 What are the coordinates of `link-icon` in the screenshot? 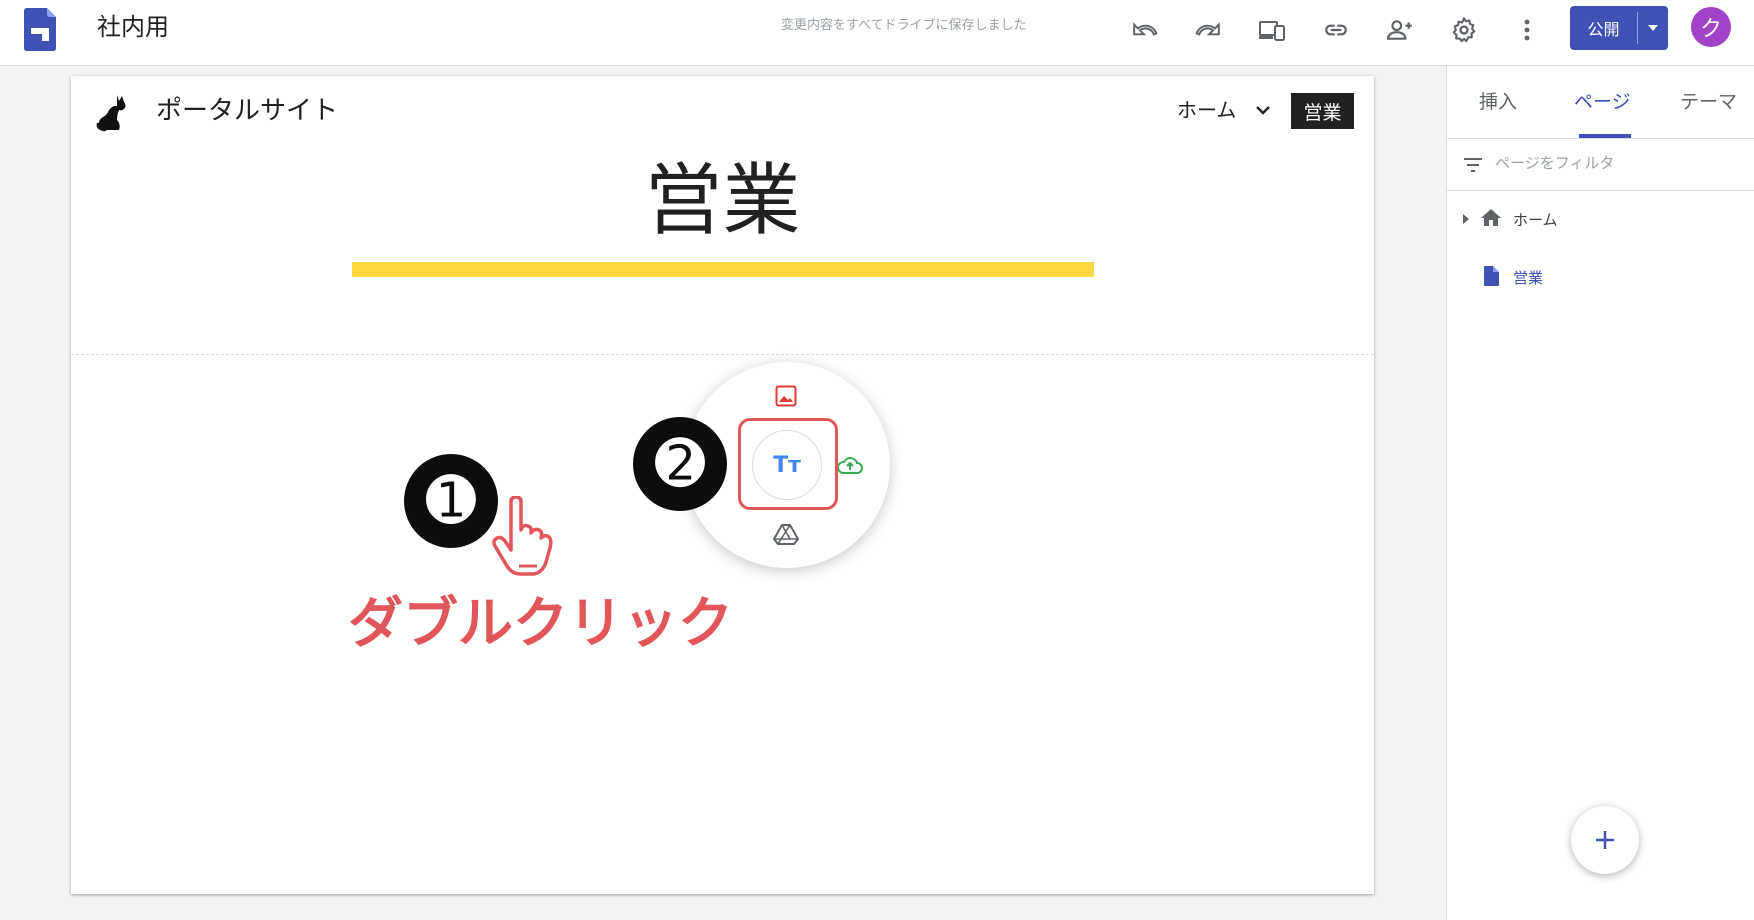 It's located at (1336, 30).